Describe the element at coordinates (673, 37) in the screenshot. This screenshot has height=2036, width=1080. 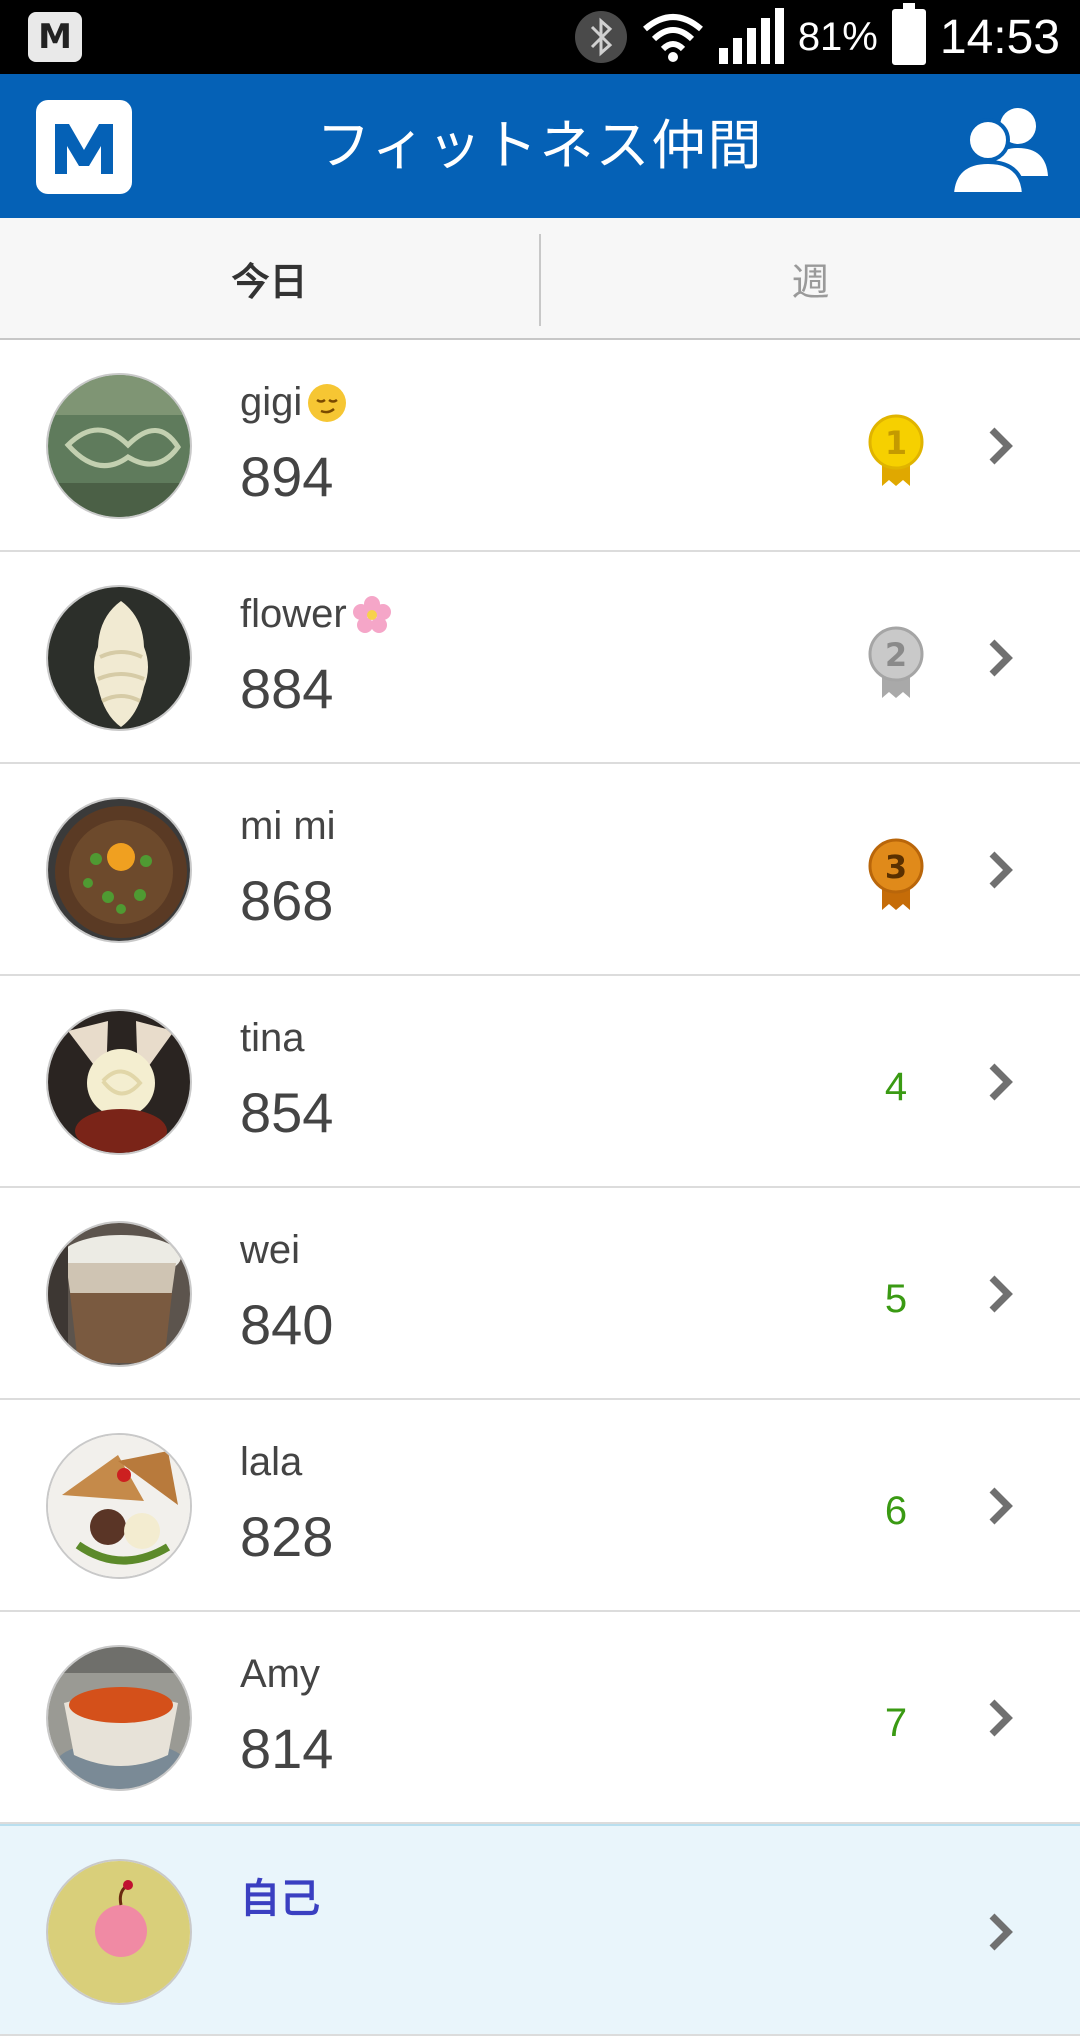
I see `wifi-icon` at that location.